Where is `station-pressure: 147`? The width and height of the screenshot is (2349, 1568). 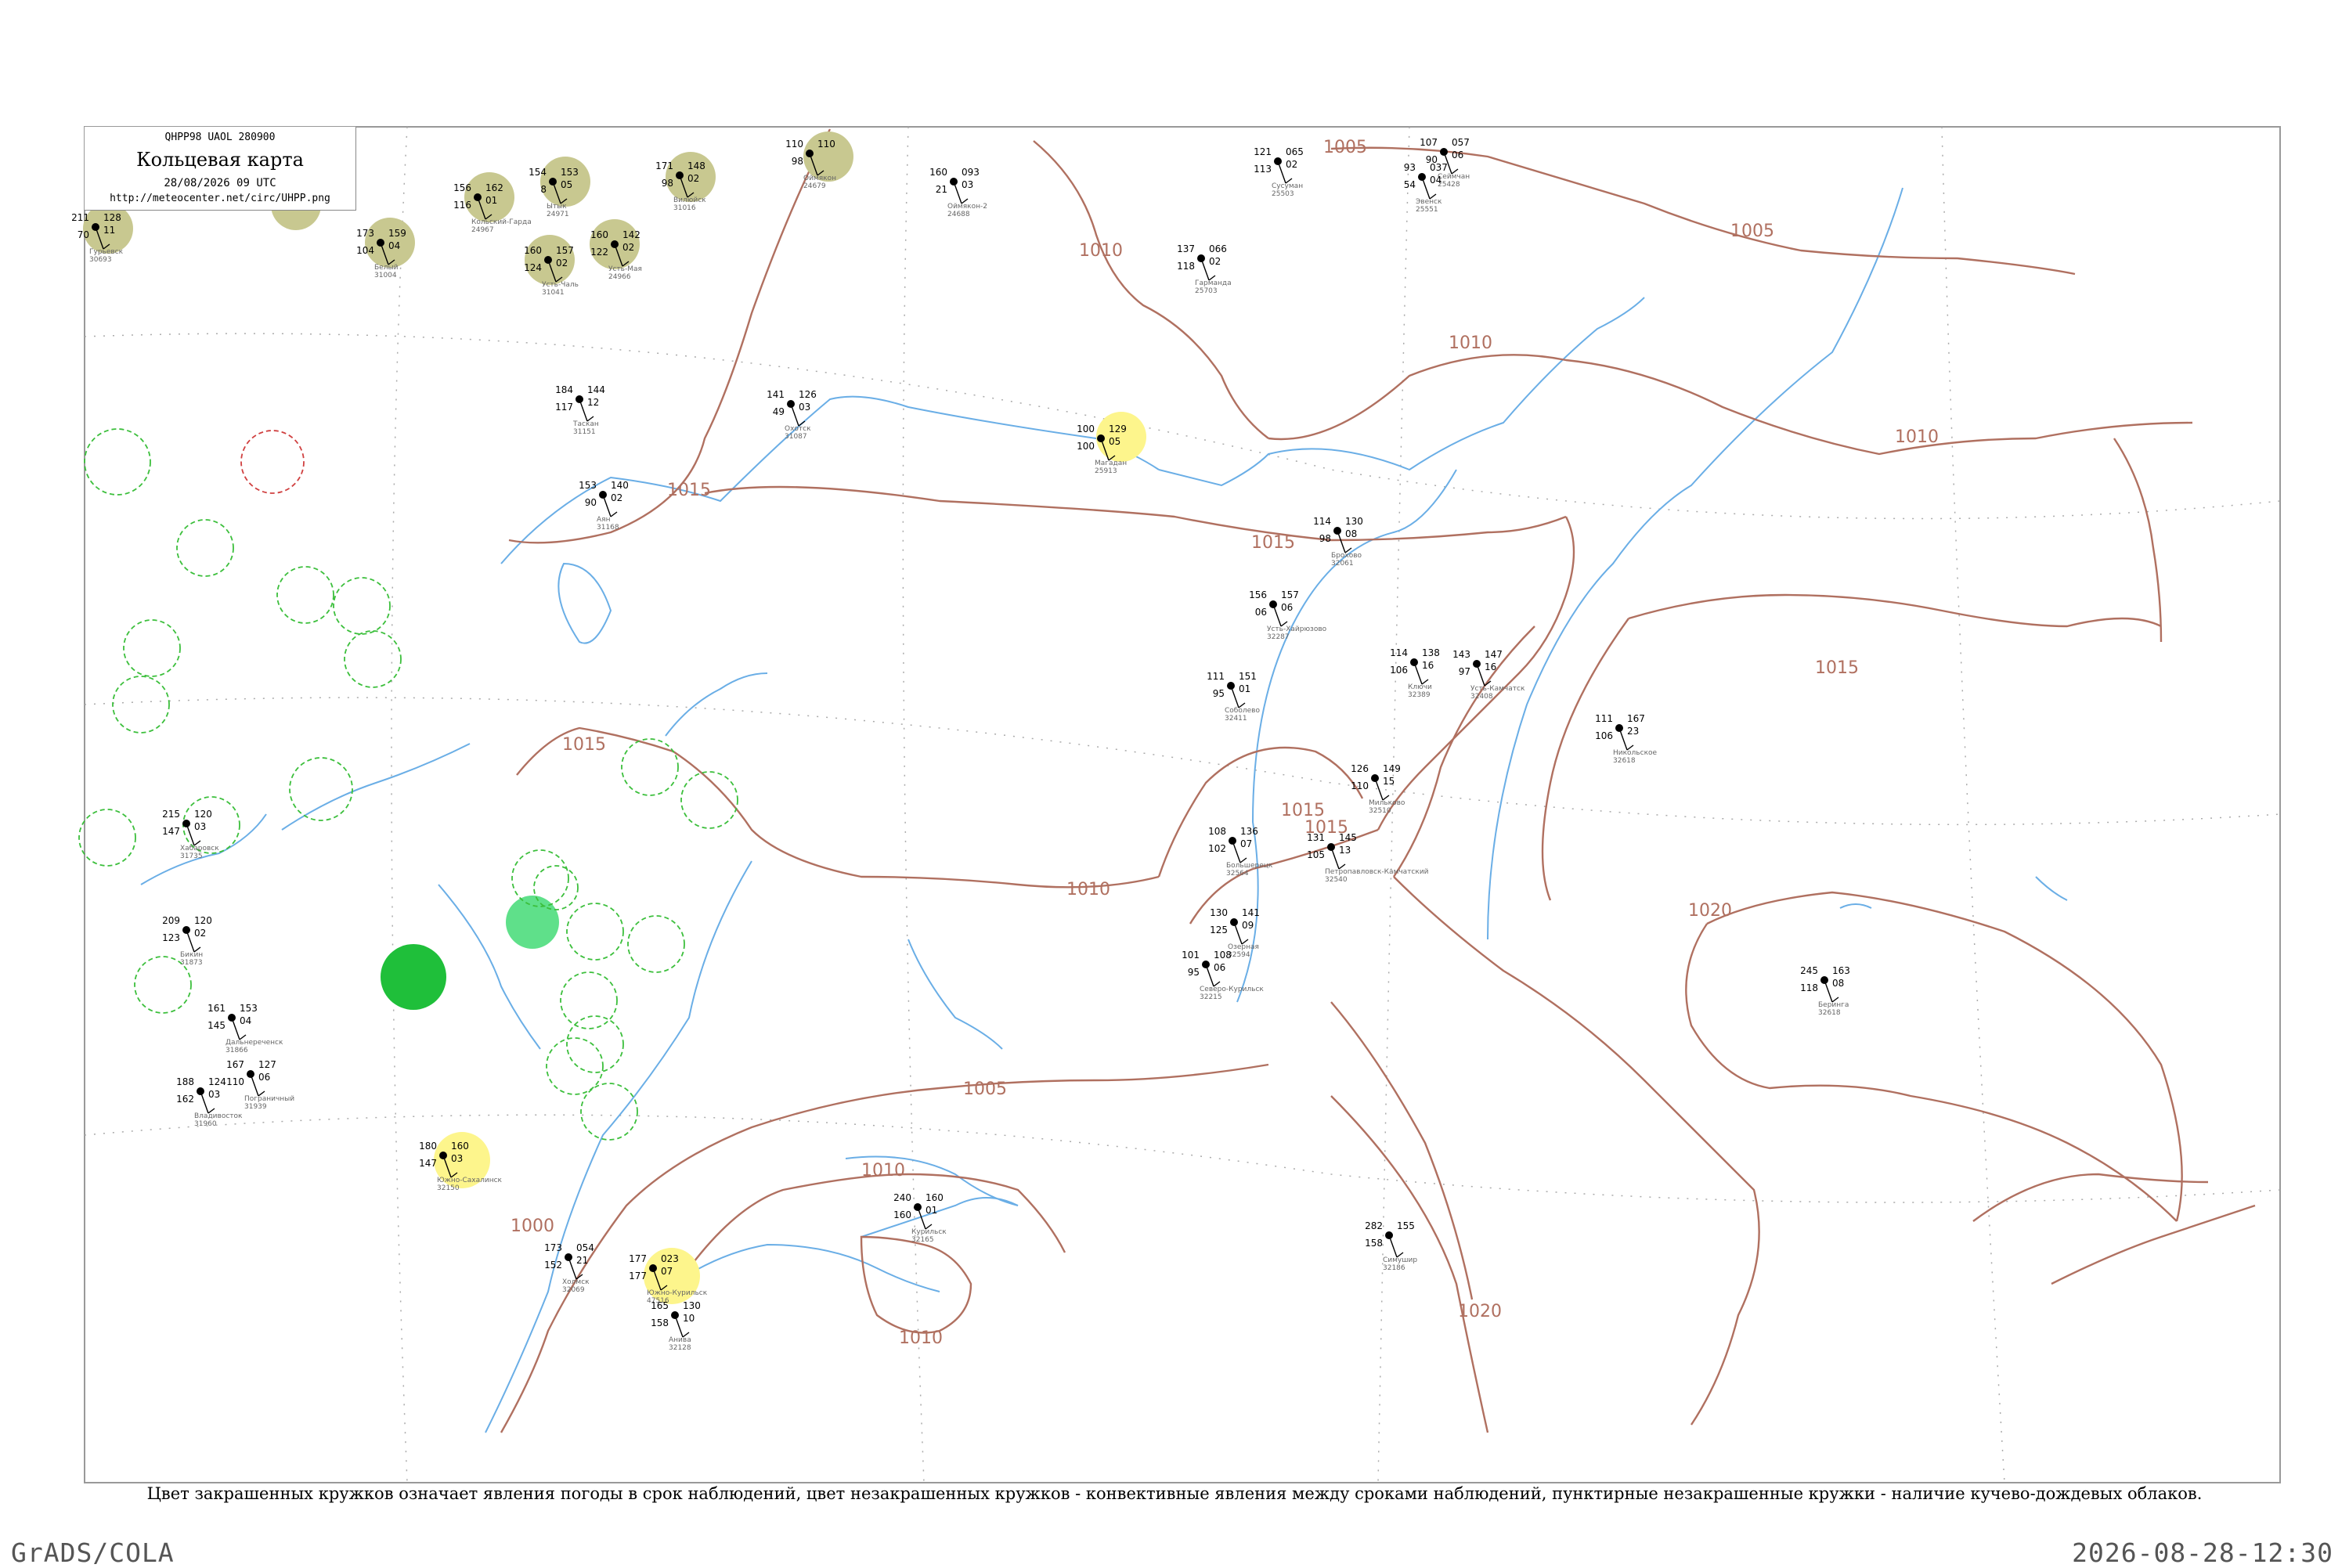 station-pressure: 147 is located at coordinates (1494, 654).